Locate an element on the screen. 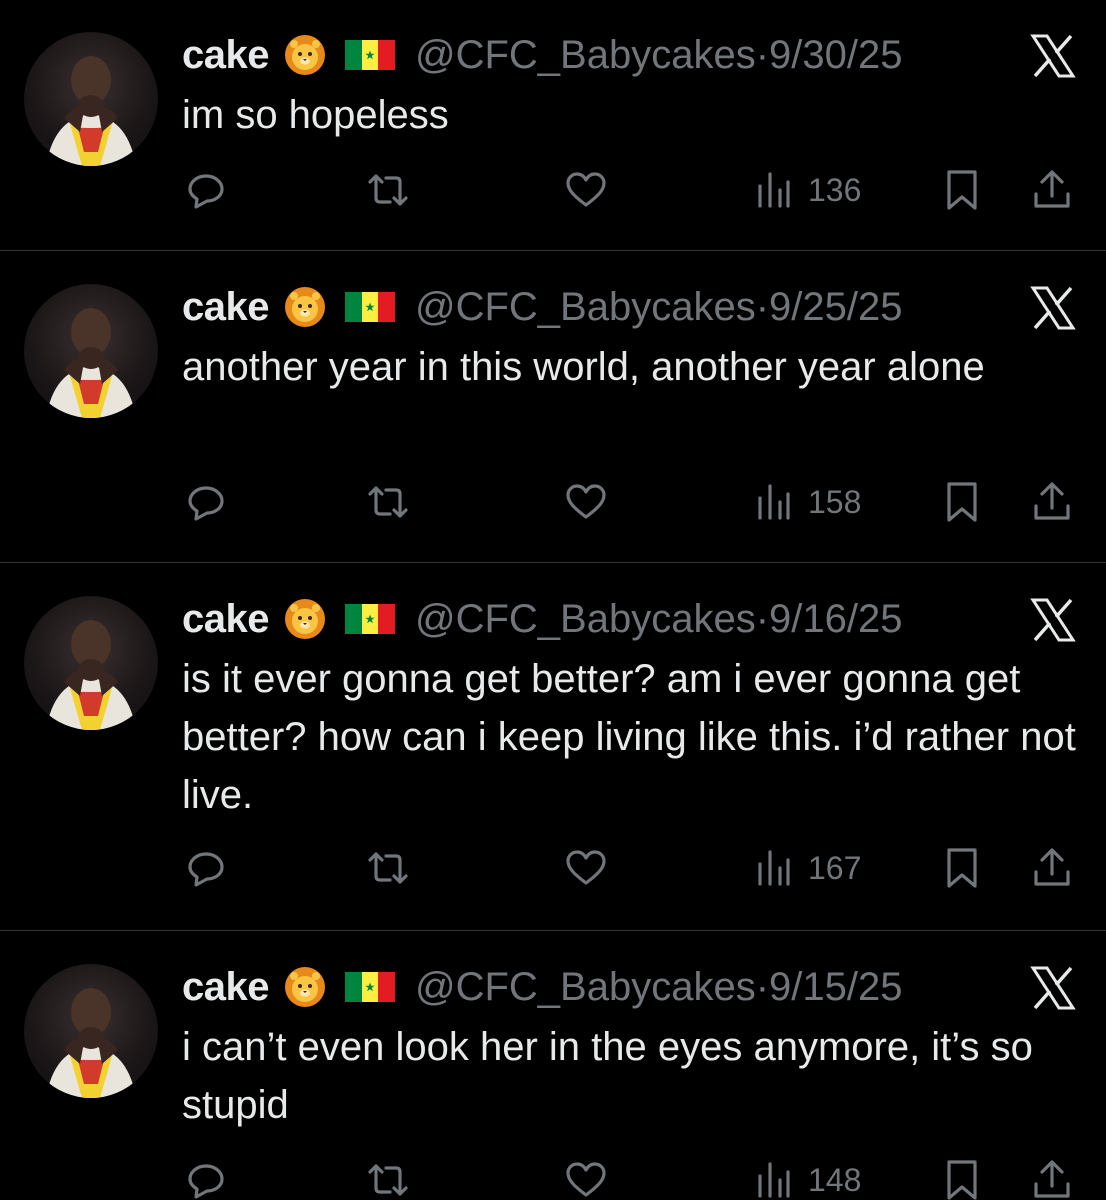 Image resolution: width=1106 pixels, height=1200 pixels. post-header: cake @CFC_Babycakes·9/30/25 is located at coordinates (542, 55).